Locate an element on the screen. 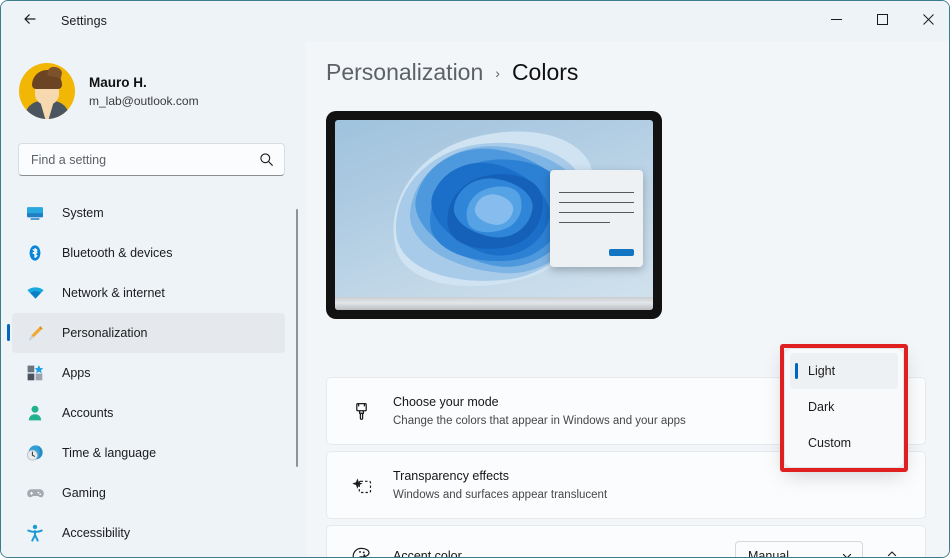 The height and width of the screenshot is (558, 950). dropdown-option-dark: Dark is located at coordinates (844, 407).